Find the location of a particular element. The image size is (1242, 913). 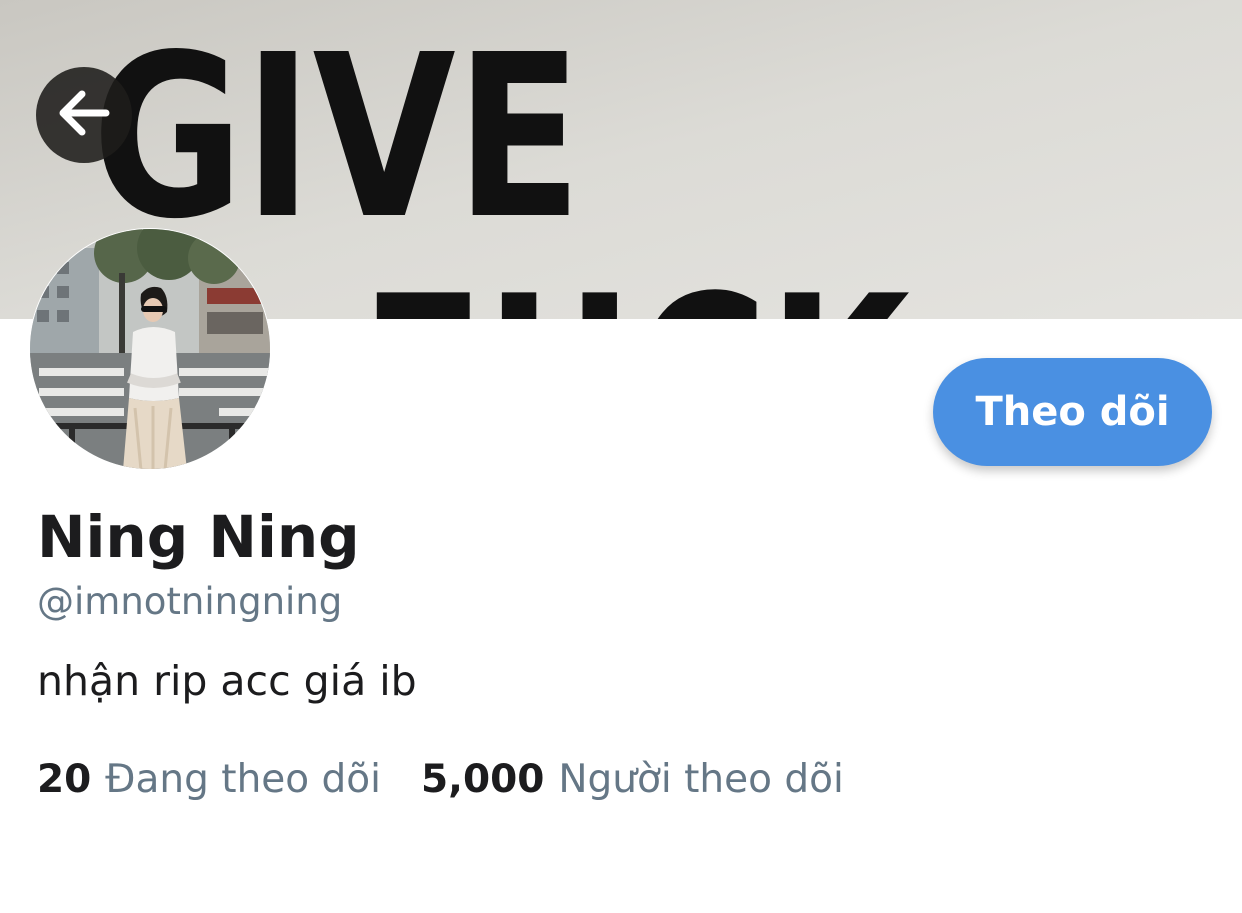

followers-label: Người theo dõi is located at coordinates (701, 779).